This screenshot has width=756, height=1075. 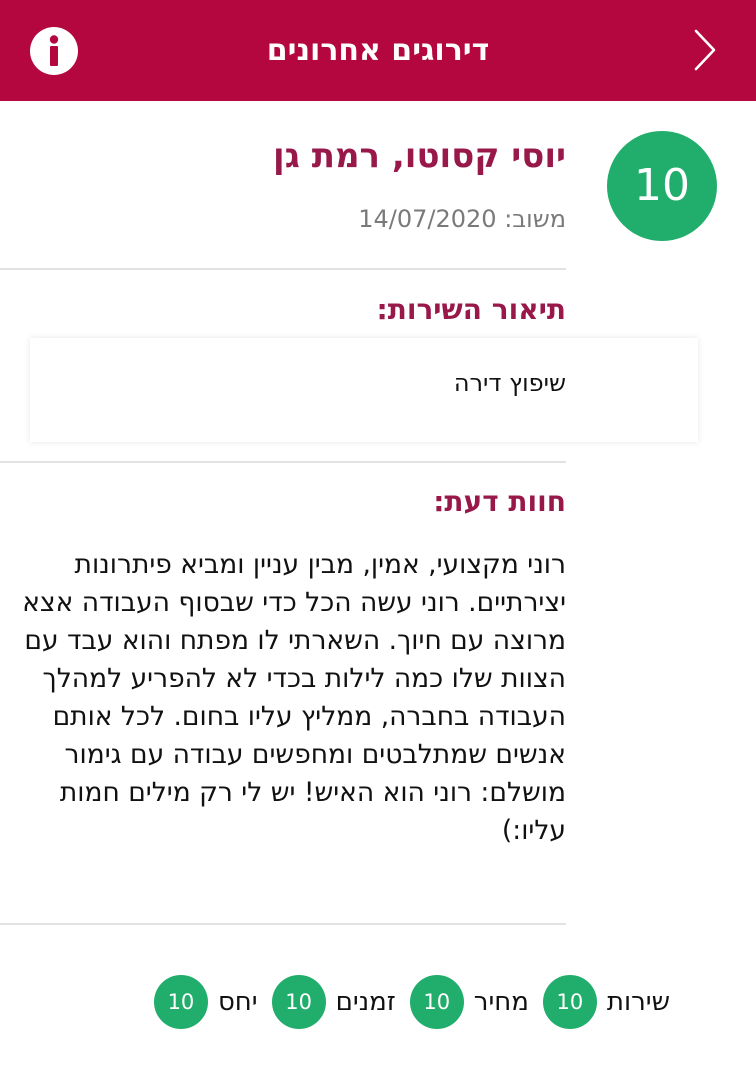 What do you see at coordinates (638, 1002) in the screenshot?
I see `rating-label: שירות` at bounding box center [638, 1002].